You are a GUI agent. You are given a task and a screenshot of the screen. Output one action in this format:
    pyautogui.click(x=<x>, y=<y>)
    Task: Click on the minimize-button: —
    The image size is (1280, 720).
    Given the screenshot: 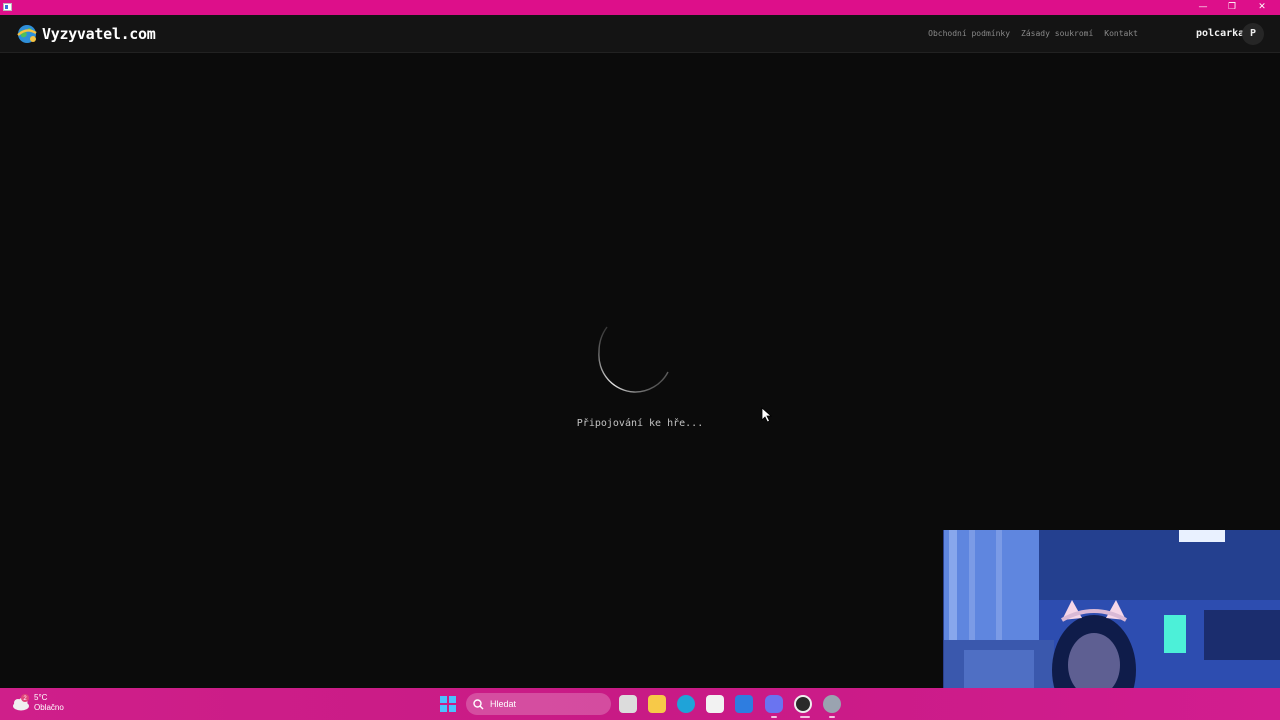 What is the action you would take?
    pyautogui.click(x=1203, y=7)
    